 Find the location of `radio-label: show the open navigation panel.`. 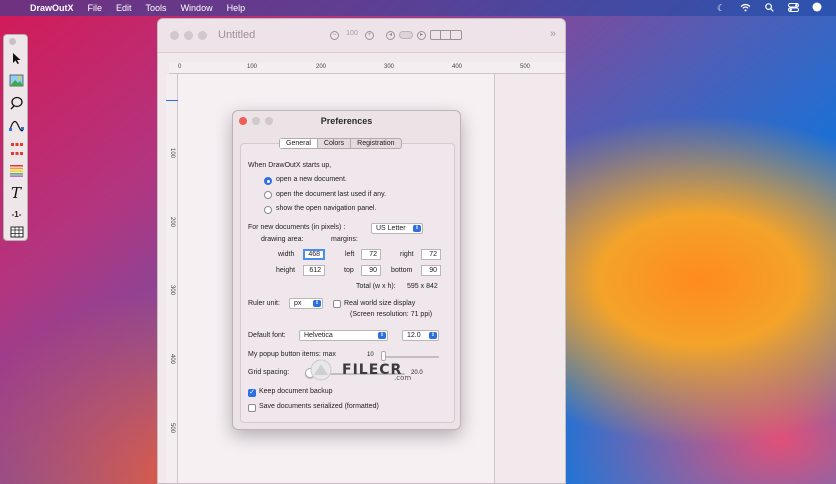

radio-label: show the open navigation panel. is located at coordinates (326, 208).